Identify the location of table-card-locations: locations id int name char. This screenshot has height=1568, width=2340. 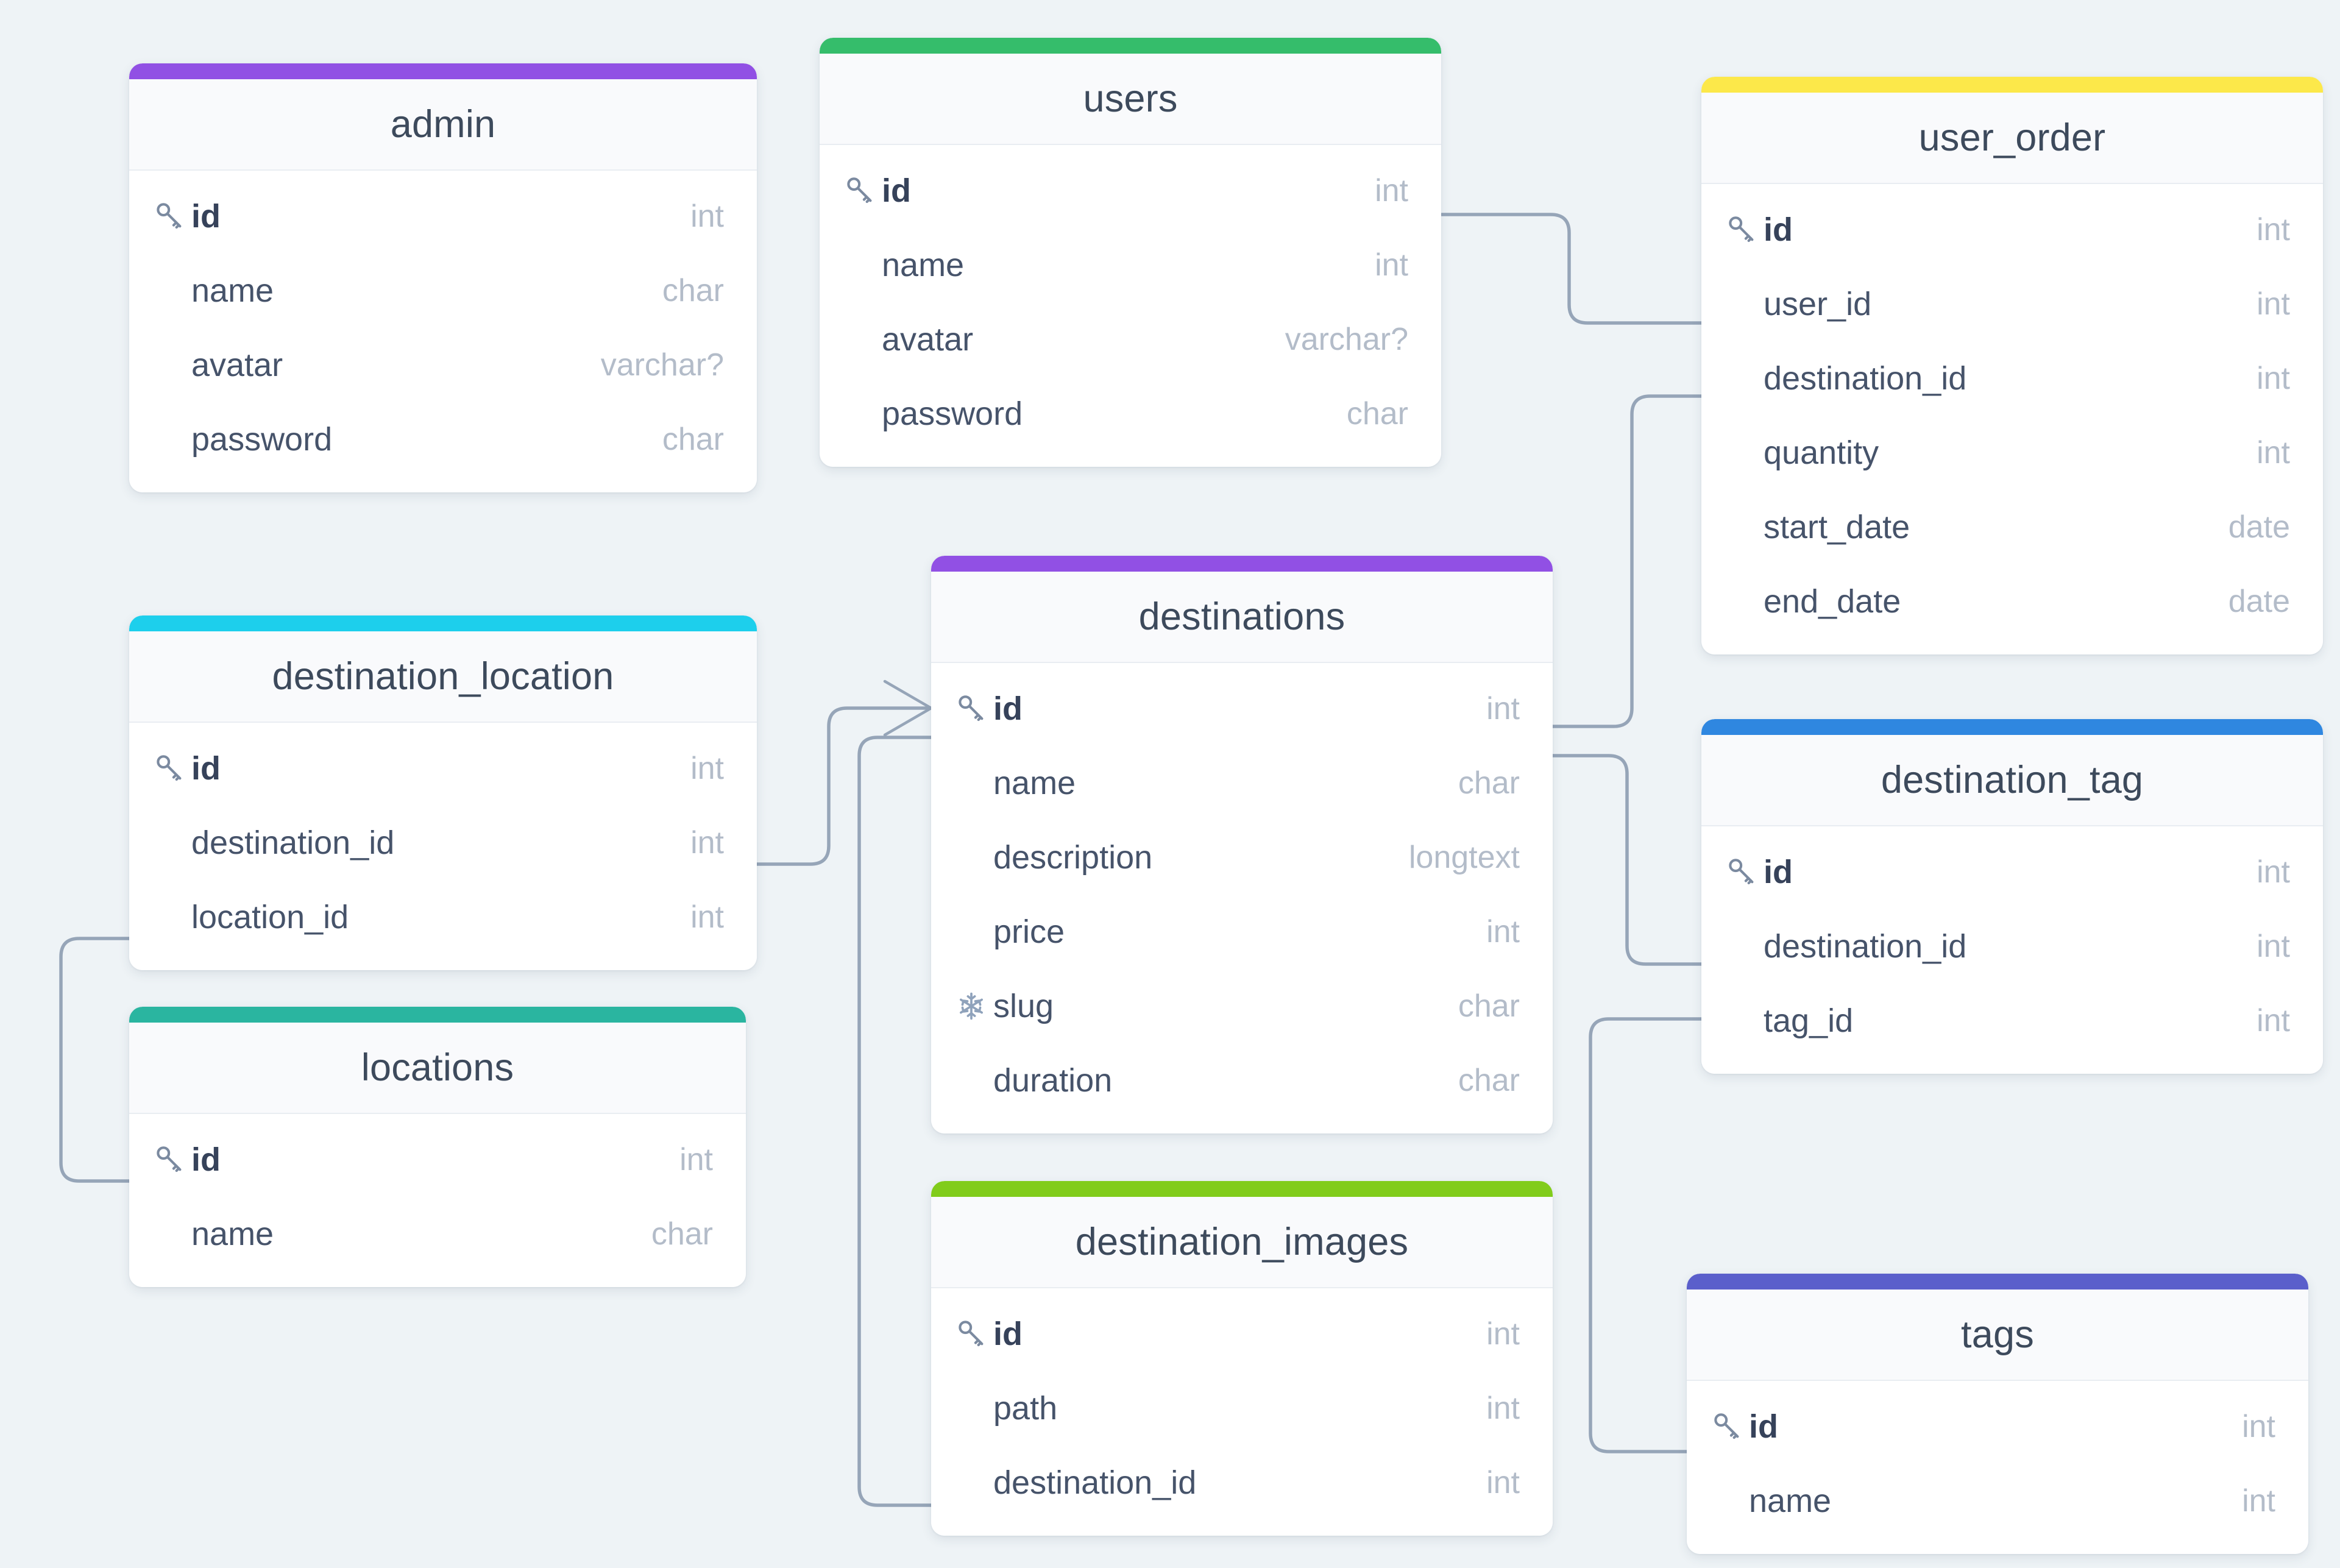
(437, 1147).